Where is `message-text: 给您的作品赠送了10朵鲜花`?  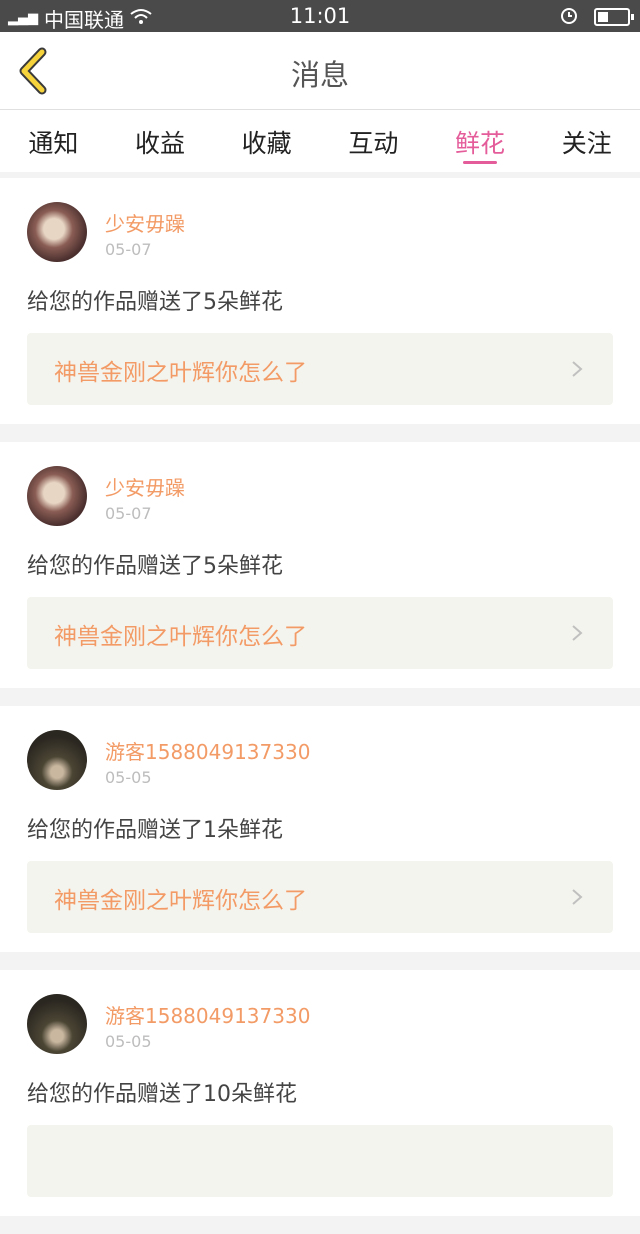
message-text: 给您的作品赠送了10朵鲜花 is located at coordinates (162, 1094).